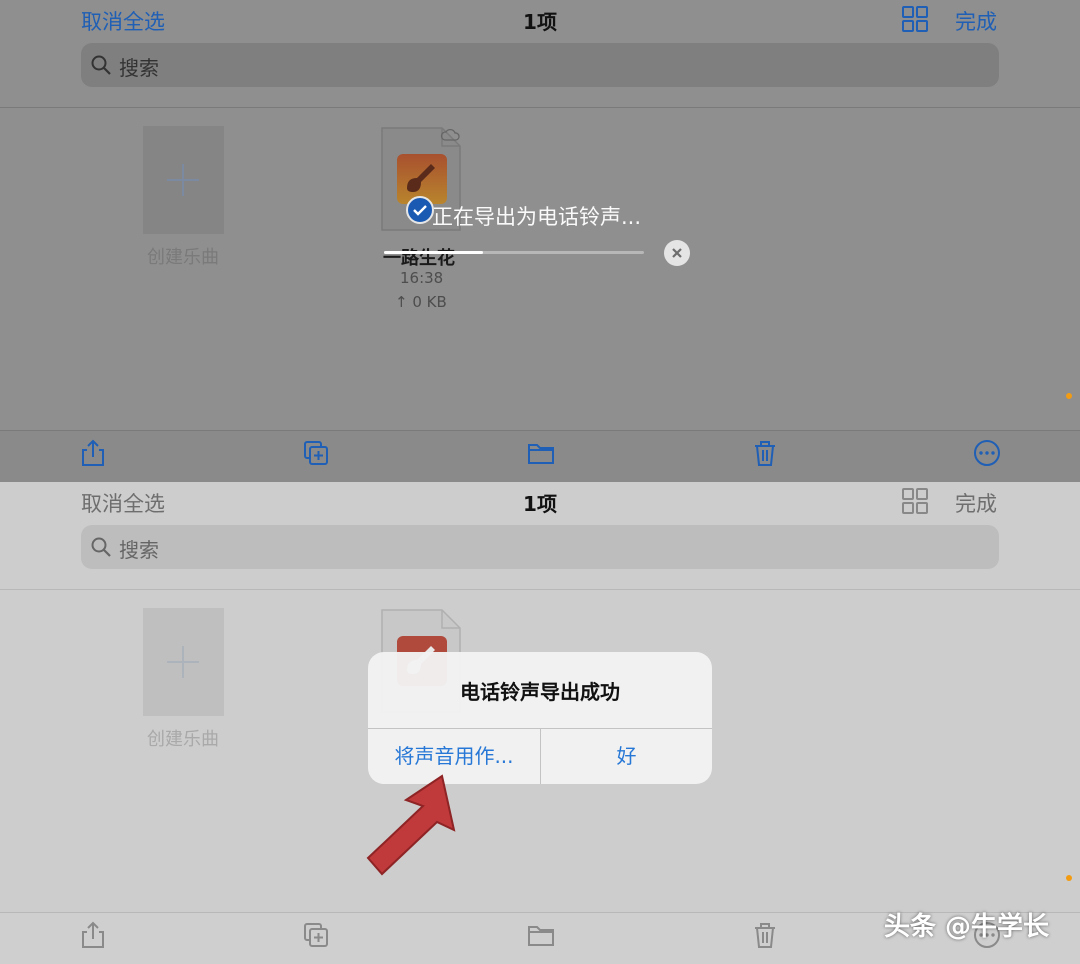 The height and width of the screenshot is (964, 1080). I want to click on alert-title: 电话铃声导出成功, so click(540, 692).